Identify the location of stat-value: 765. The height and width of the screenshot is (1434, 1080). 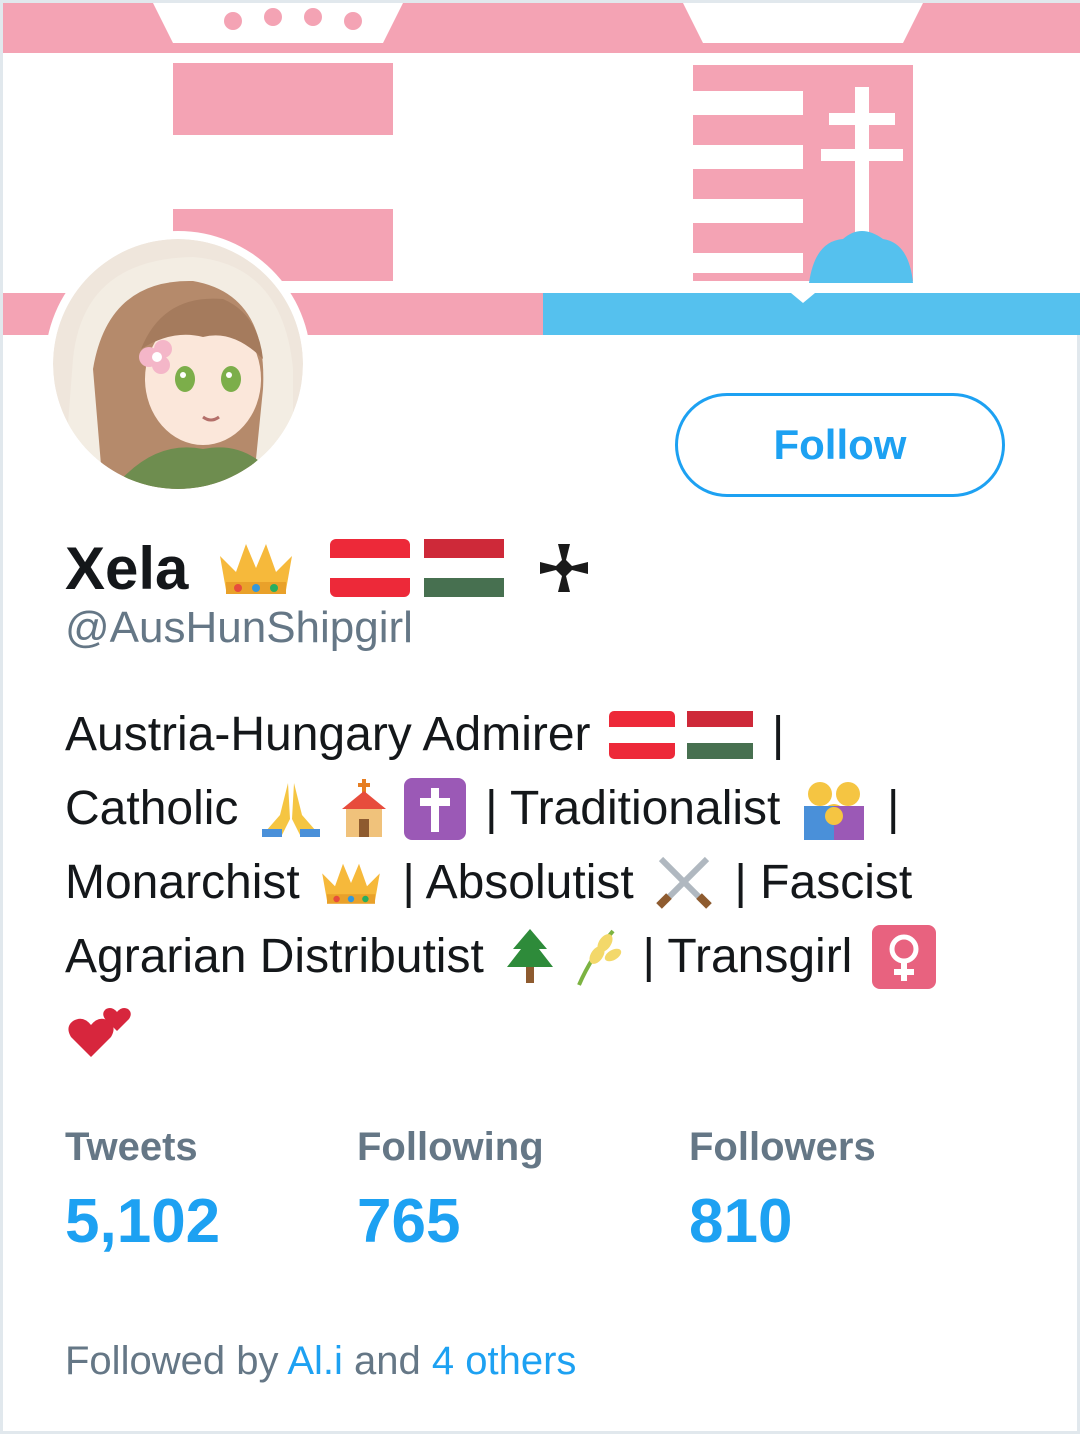
(409, 1221).